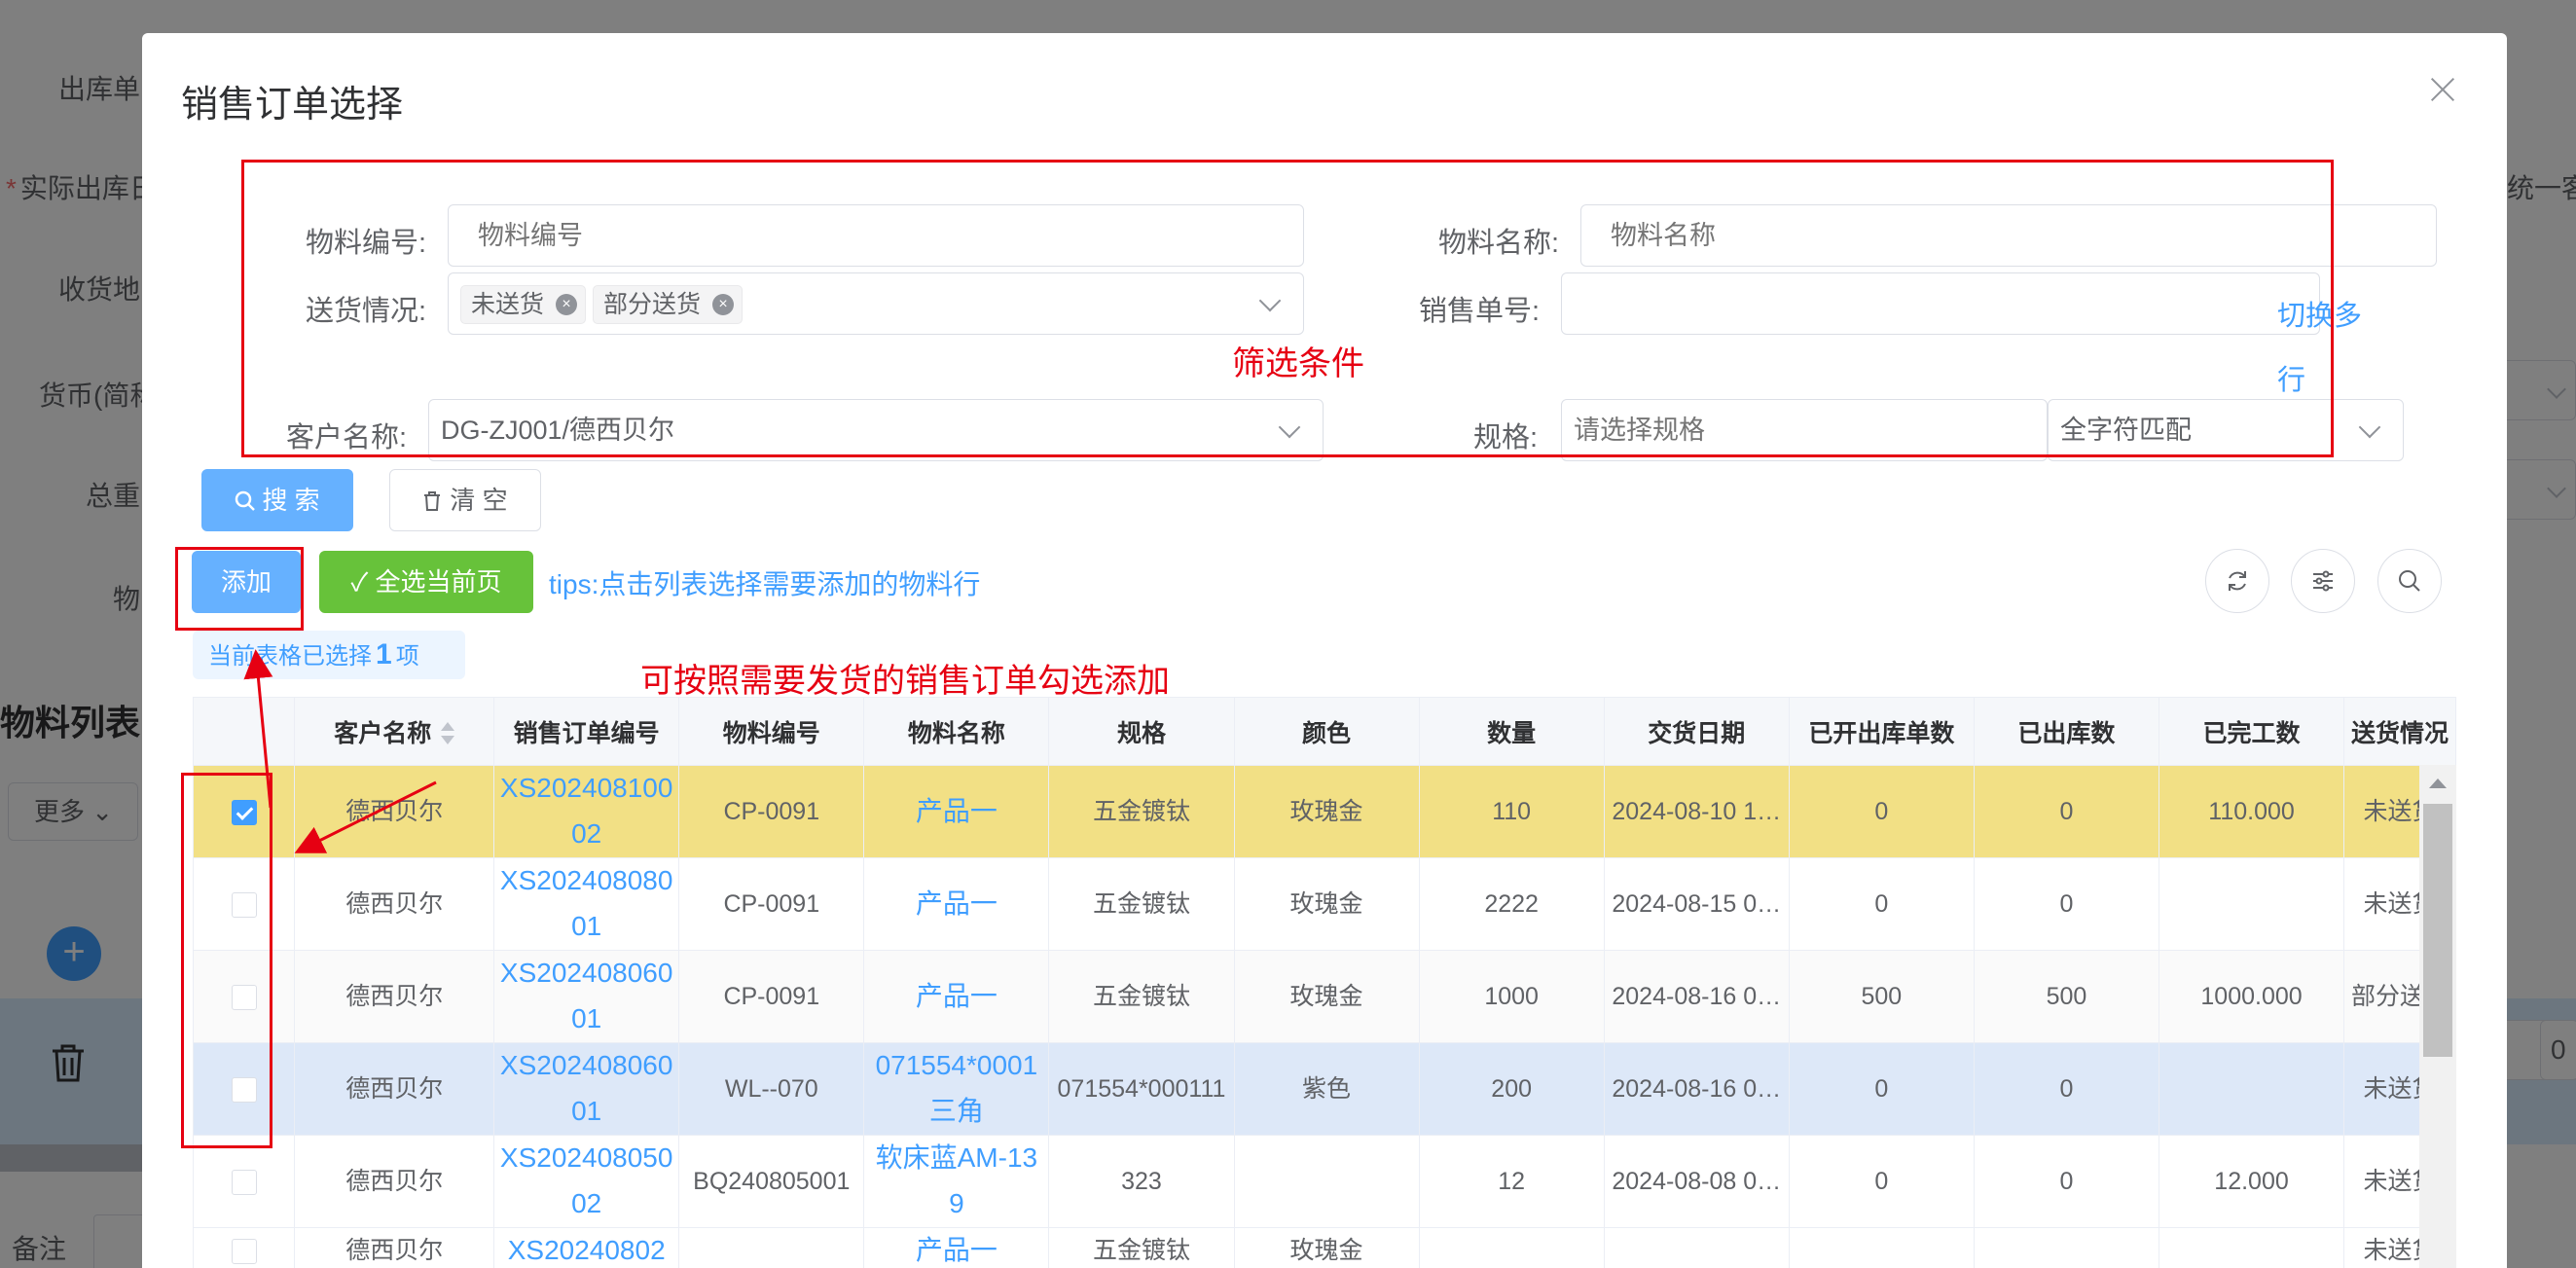 The image size is (2576, 1268). Describe the element at coordinates (1511, 1089) in the screenshot. I see `qty-cell: 200` at that location.